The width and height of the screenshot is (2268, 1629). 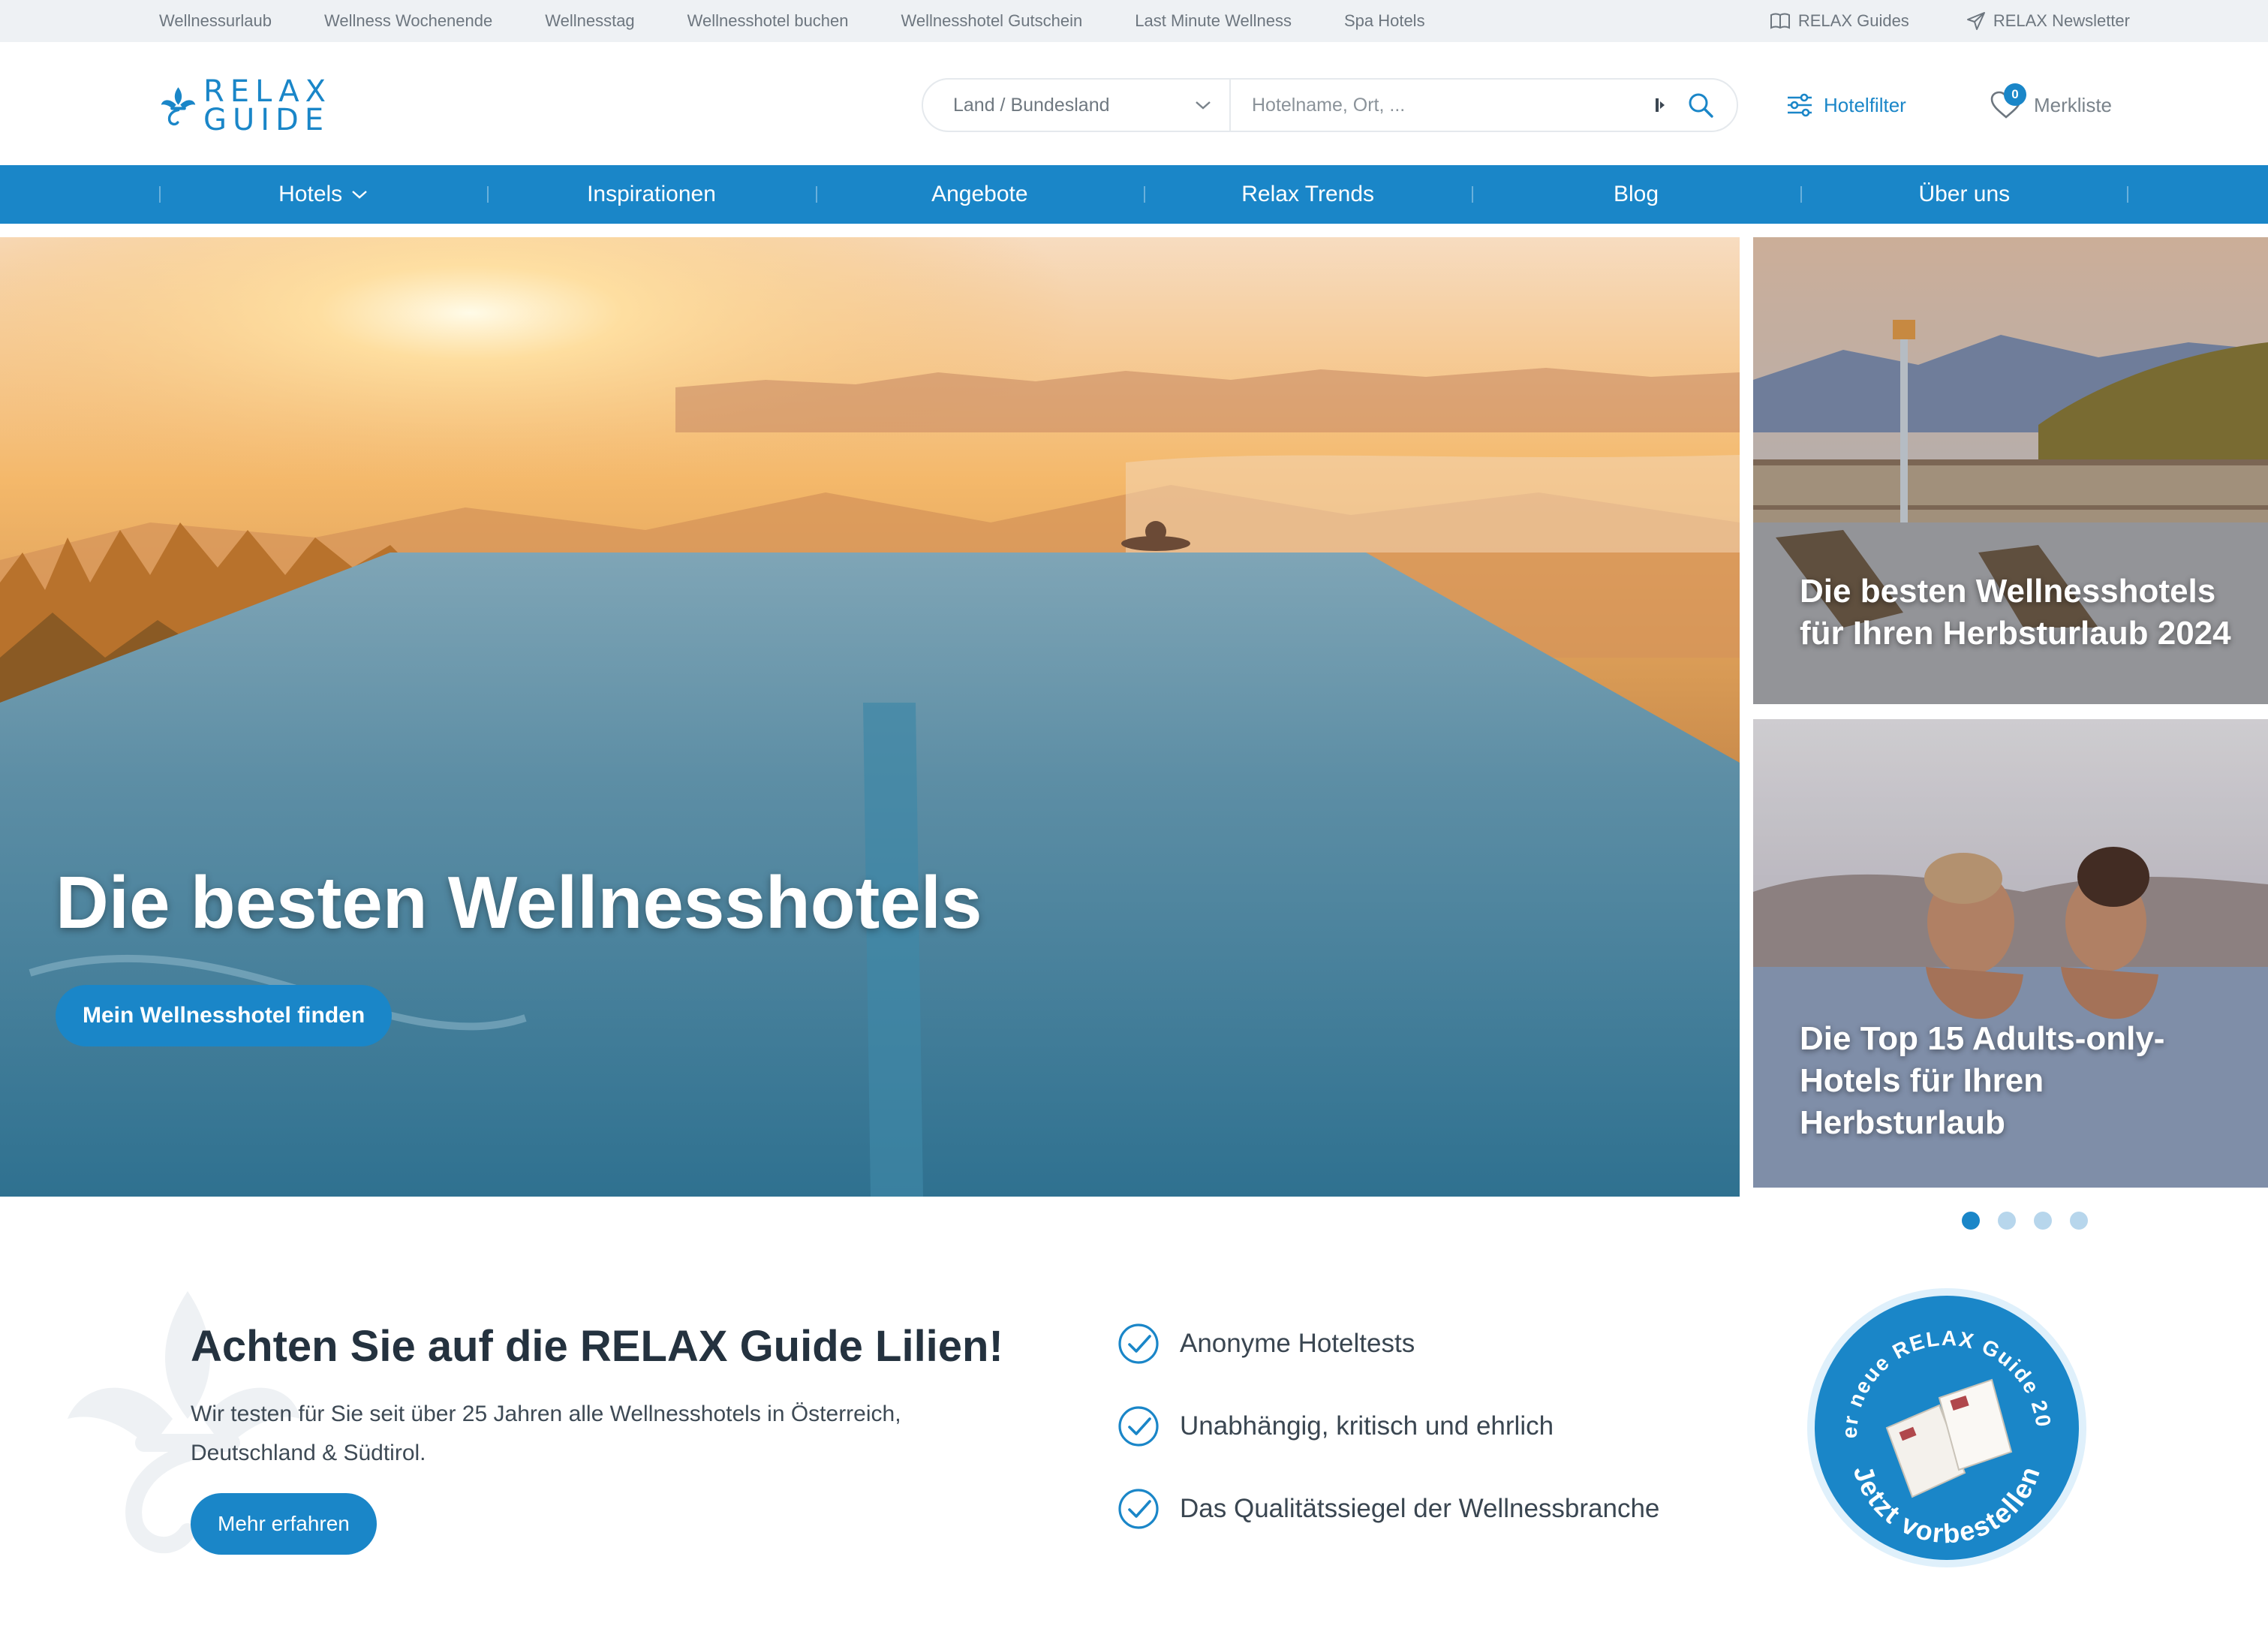 What do you see at coordinates (1780, 21) in the screenshot?
I see `book-icon` at bounding box center [1780, 21].